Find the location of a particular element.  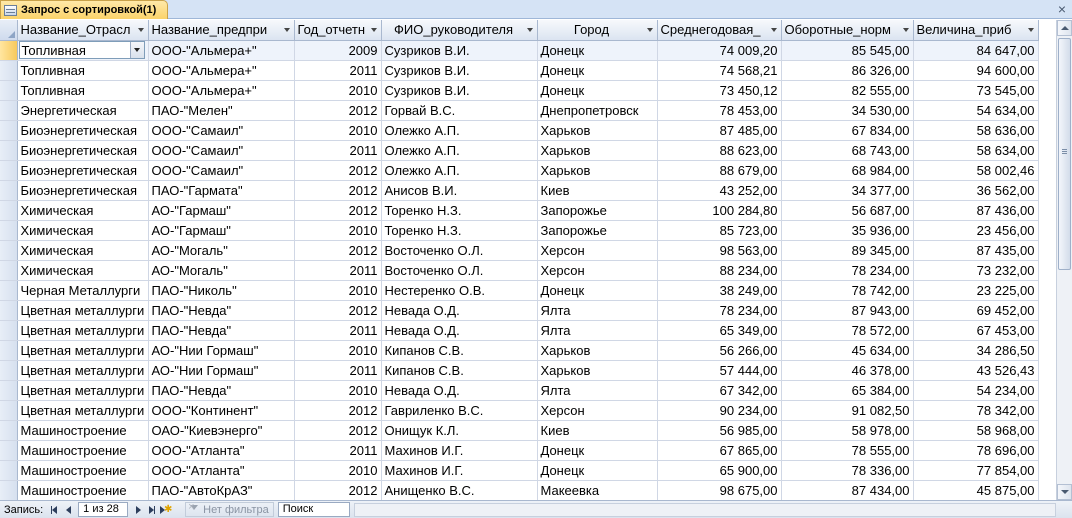

cell-average-annual: 56 985,00 is located at coordinates (719, 430).